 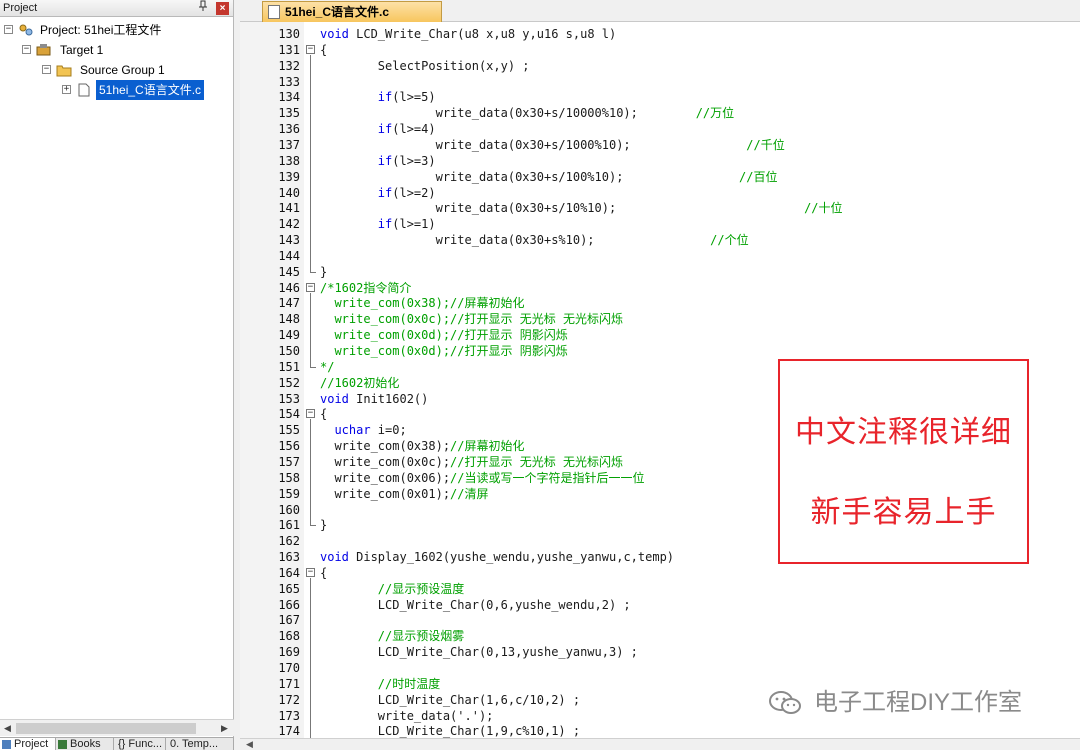 What do you see at coordinates (31, 744) in the screenshot?
I see `tab-label: Project` at bounding box center [31, 744].